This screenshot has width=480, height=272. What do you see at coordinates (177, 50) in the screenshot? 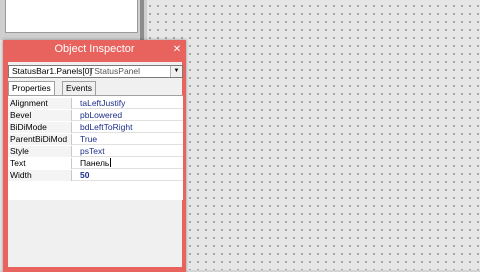
I see `close-icon: ✕` at bounding box center [177, 50].